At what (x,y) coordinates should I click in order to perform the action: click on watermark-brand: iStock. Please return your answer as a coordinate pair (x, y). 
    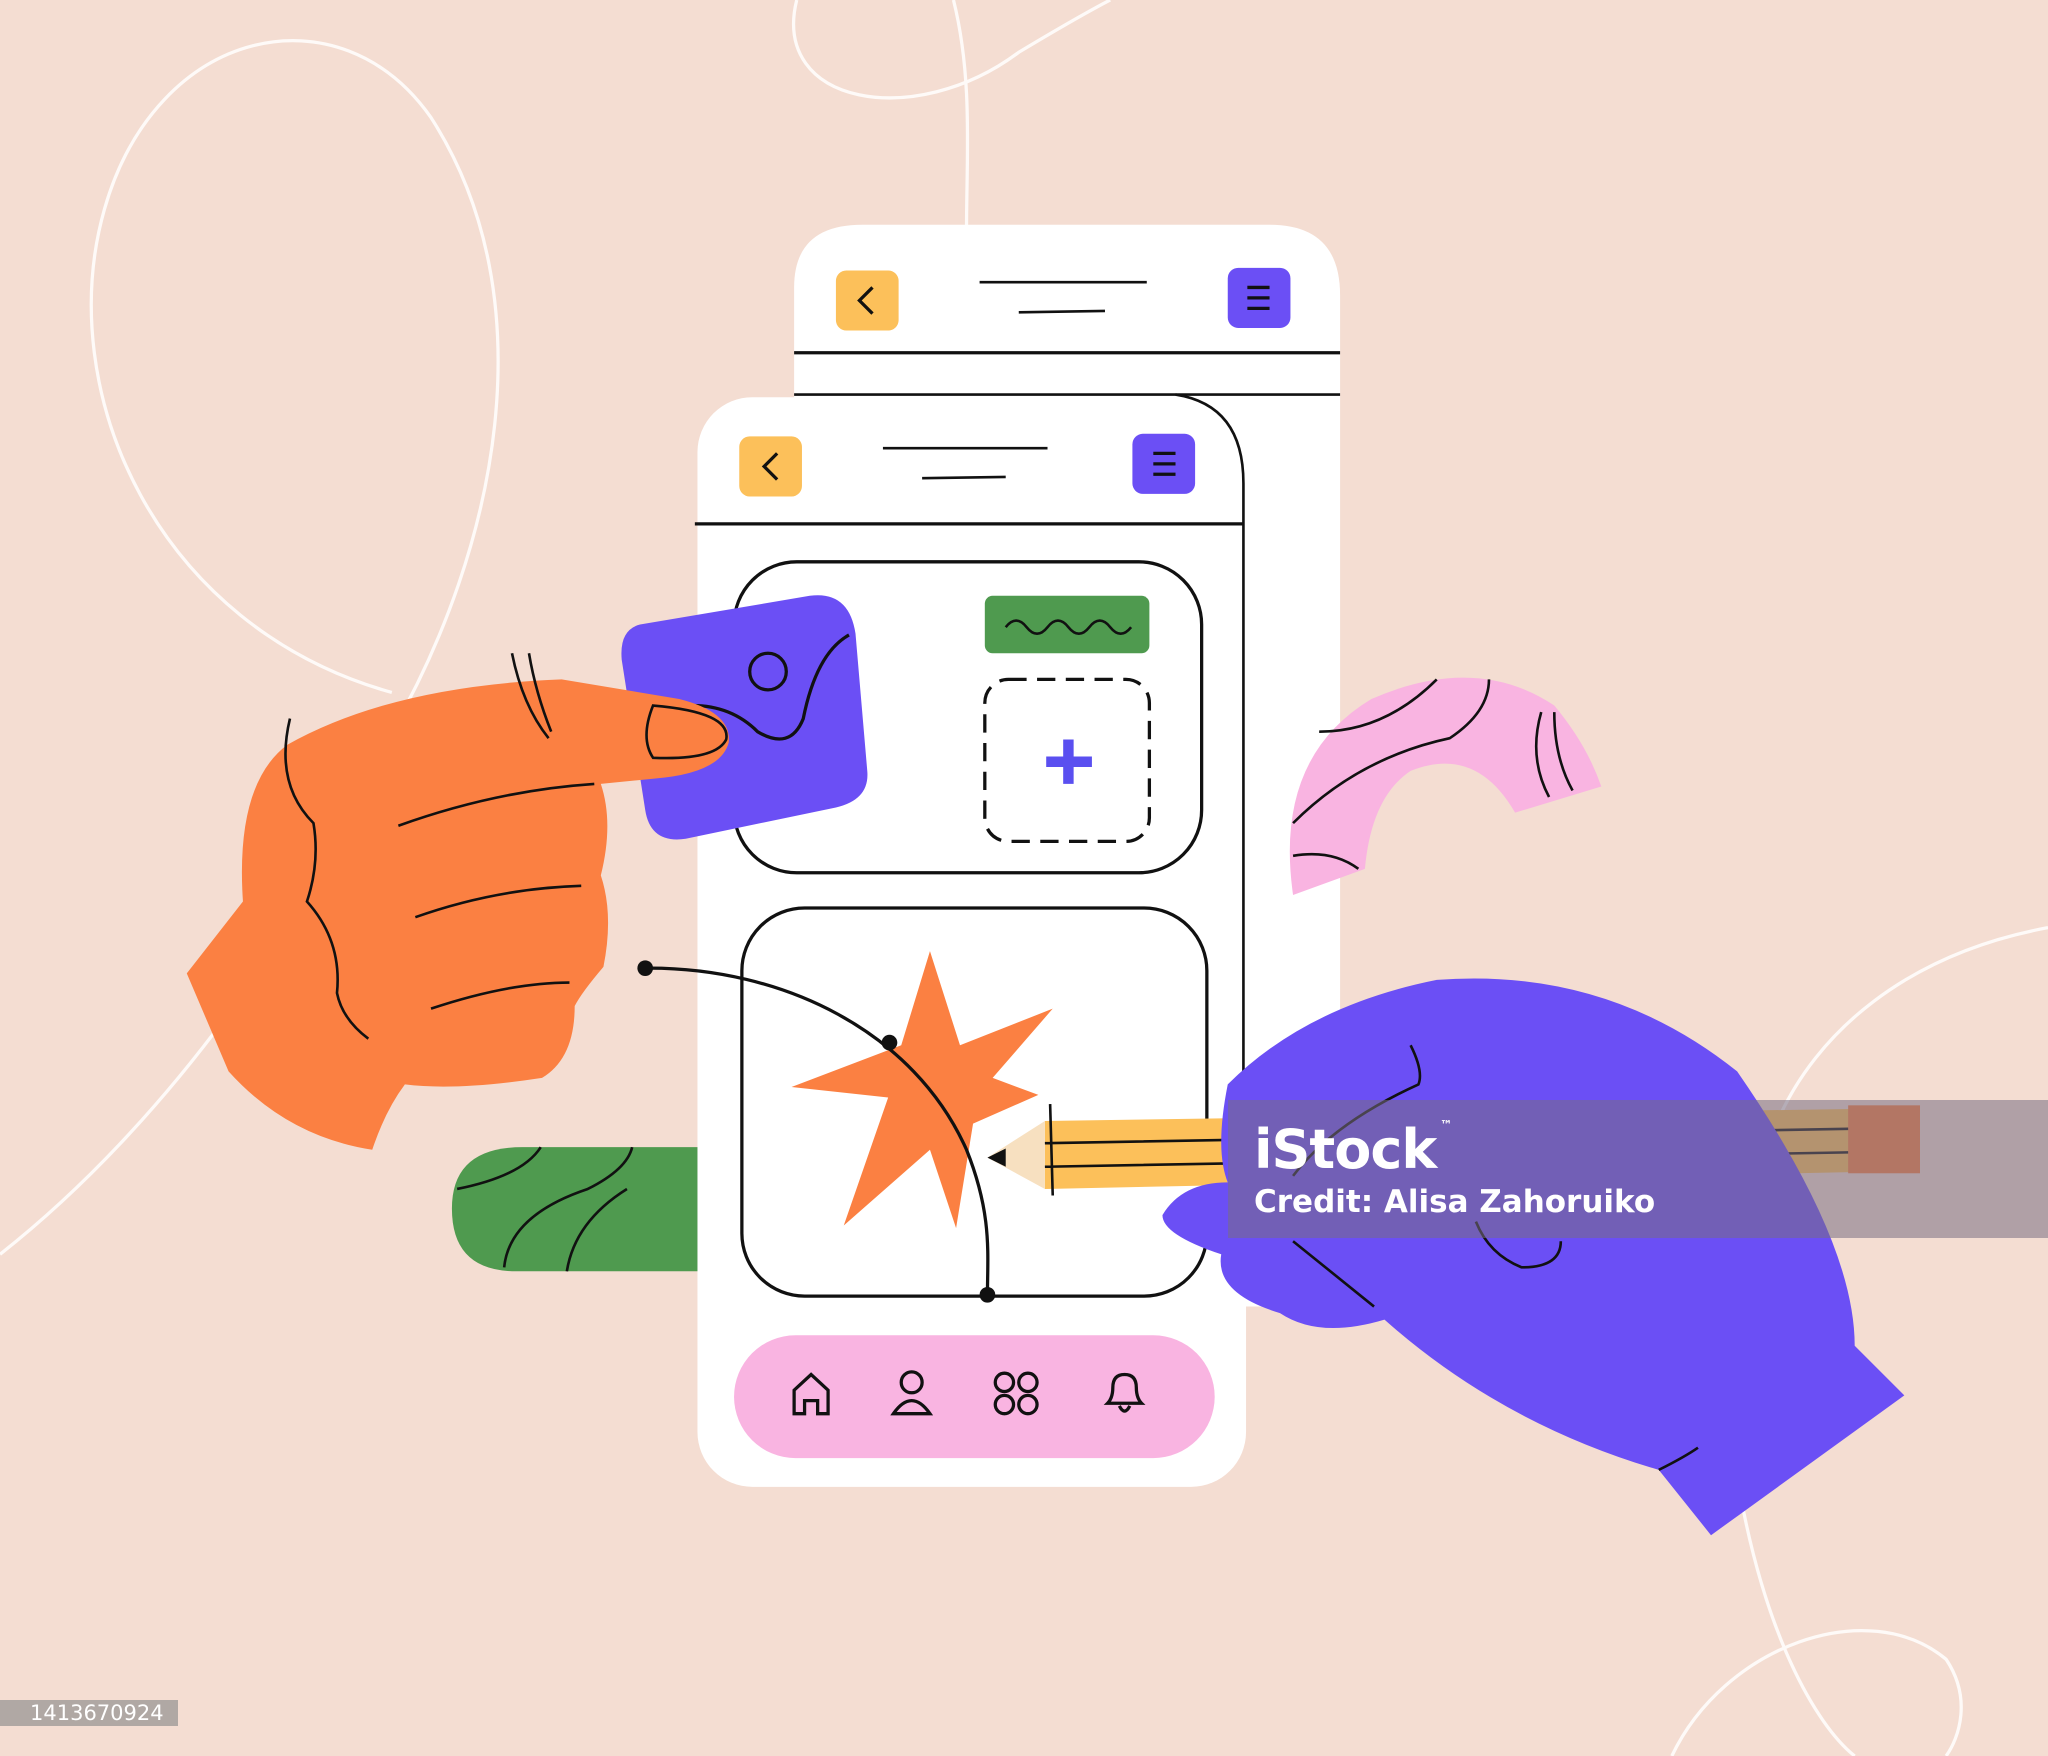
    Looking at the image, I should click on (1345, 1149).